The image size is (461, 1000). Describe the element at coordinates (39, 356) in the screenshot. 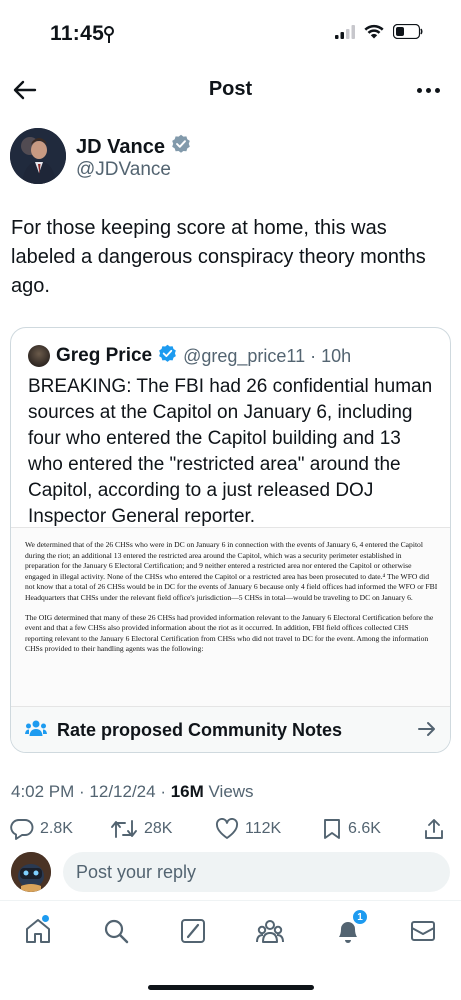

I see `quote-avatar` at that location.